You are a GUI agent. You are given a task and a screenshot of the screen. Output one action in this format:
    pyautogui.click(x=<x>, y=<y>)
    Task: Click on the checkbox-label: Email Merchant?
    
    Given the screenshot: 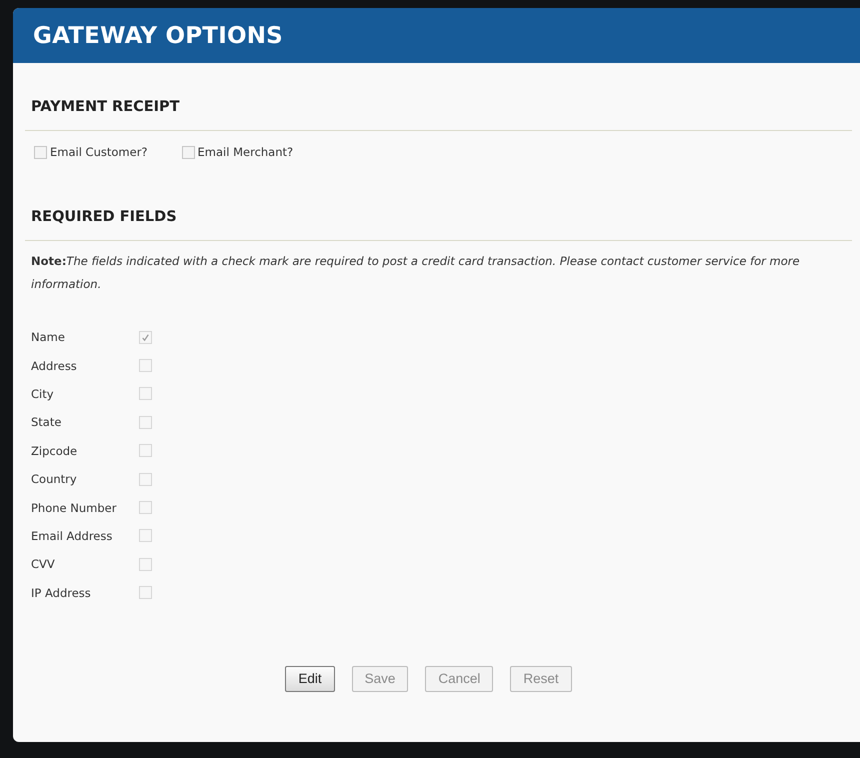 What is the action you would take?
    pyautogui.click(x=246, y=152)
    